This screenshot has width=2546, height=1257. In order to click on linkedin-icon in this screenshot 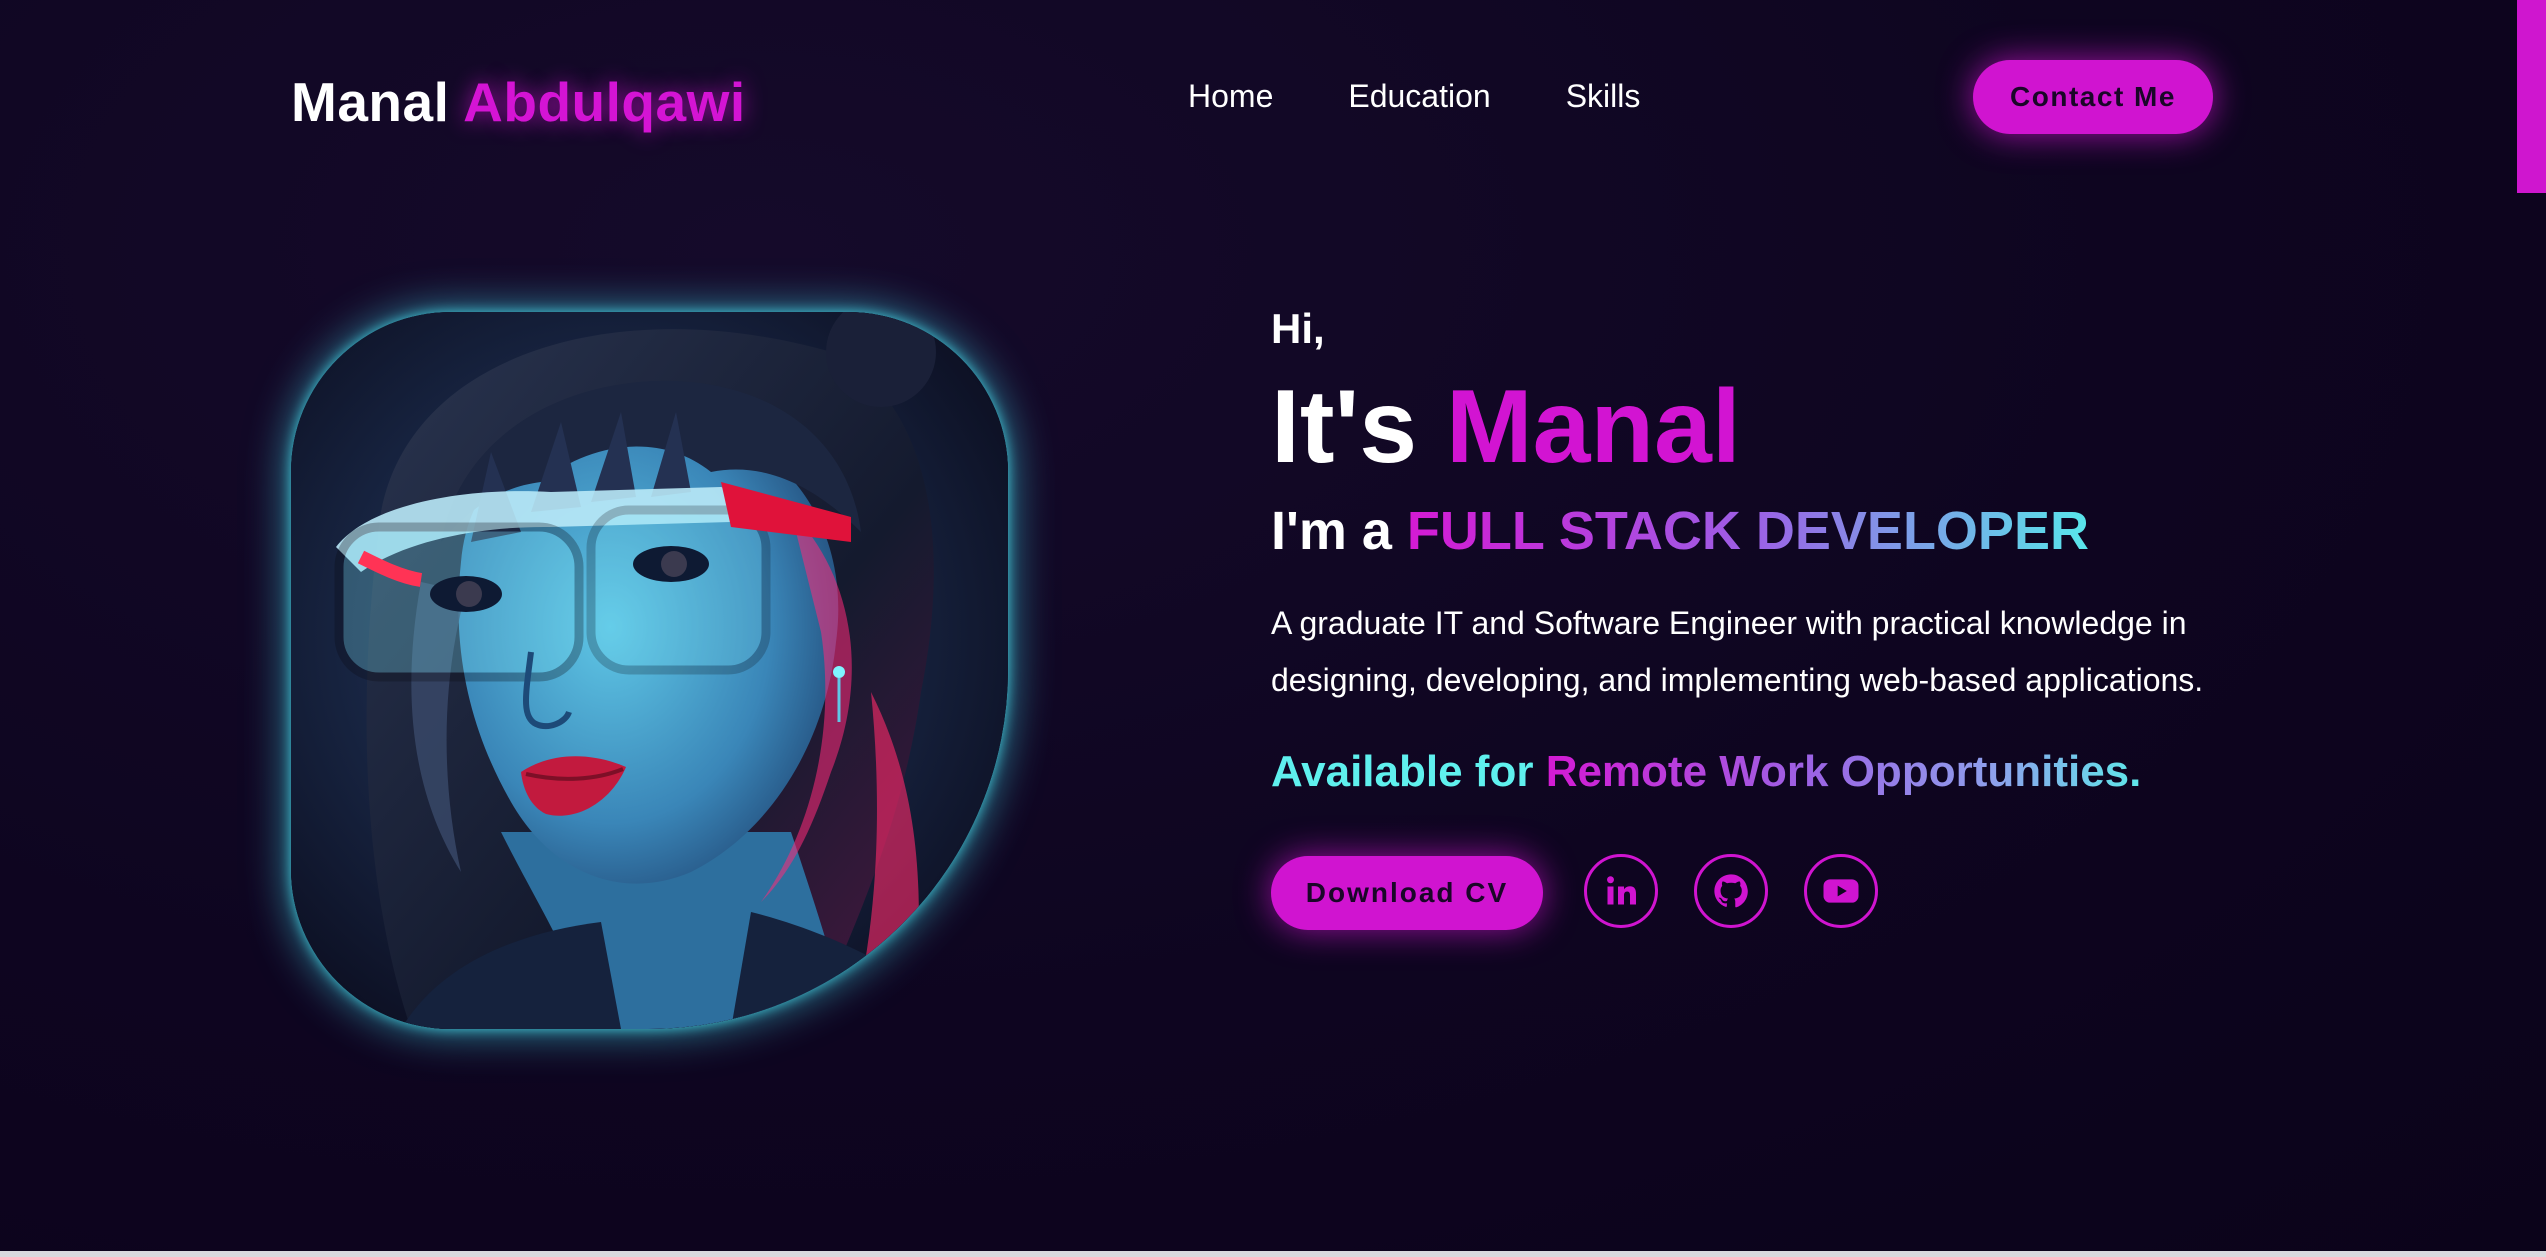, I will do `click(1621, 890)`.